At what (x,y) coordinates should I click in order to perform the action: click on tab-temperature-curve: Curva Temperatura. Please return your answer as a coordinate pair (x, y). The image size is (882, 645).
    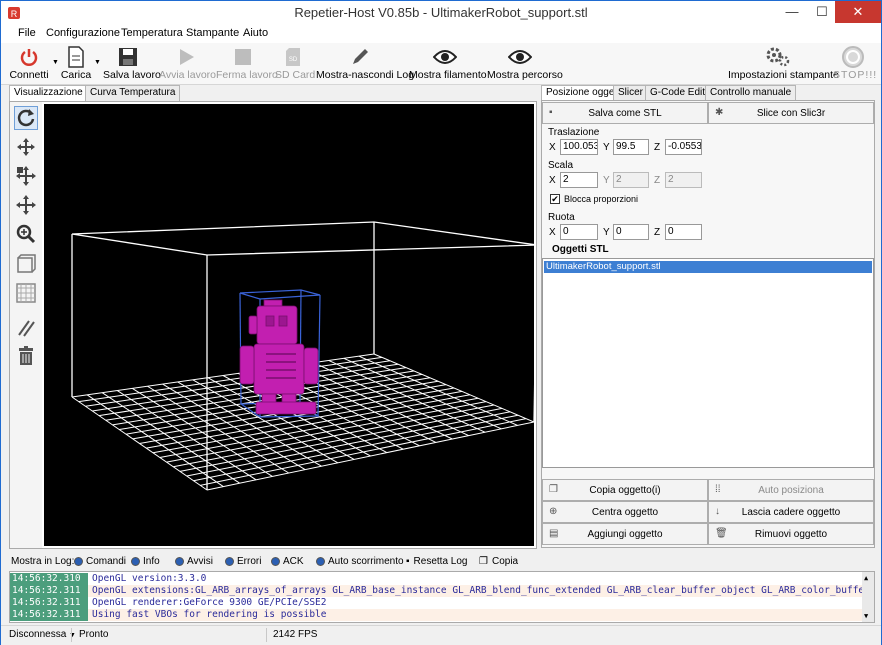
    Looking at the image, I should click on (133, 93).